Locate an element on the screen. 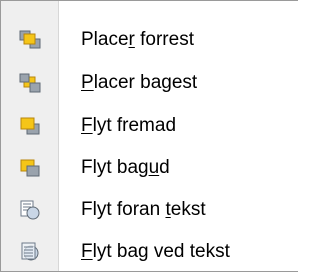  menu-item-send-to-back: Placer bagest is located at coordinates (149, 83).